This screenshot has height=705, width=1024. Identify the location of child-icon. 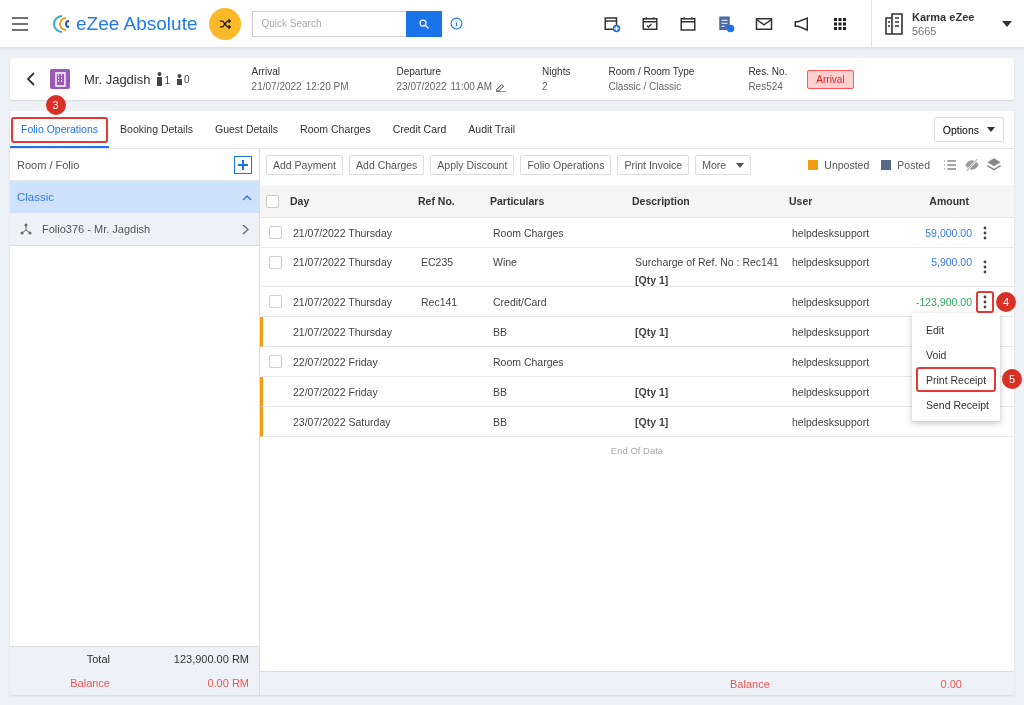
(180, 79).